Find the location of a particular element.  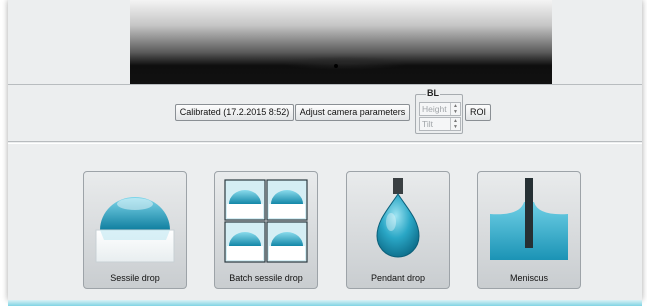

height-spin-arrows: ▲ ▼ is located at coordinates (455, 109).